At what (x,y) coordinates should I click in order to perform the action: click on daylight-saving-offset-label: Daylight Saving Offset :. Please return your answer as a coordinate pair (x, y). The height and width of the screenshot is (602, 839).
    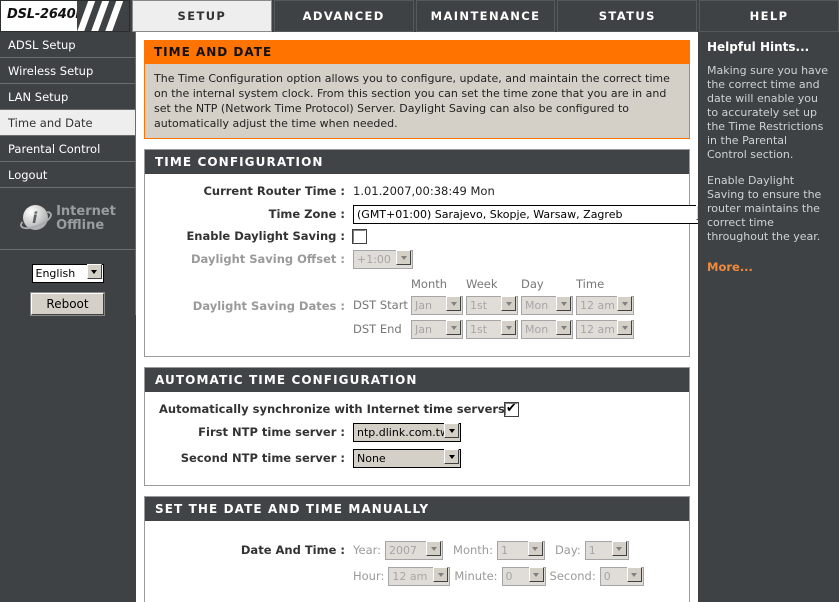
    Looking at the image, I should click on (268, 258).